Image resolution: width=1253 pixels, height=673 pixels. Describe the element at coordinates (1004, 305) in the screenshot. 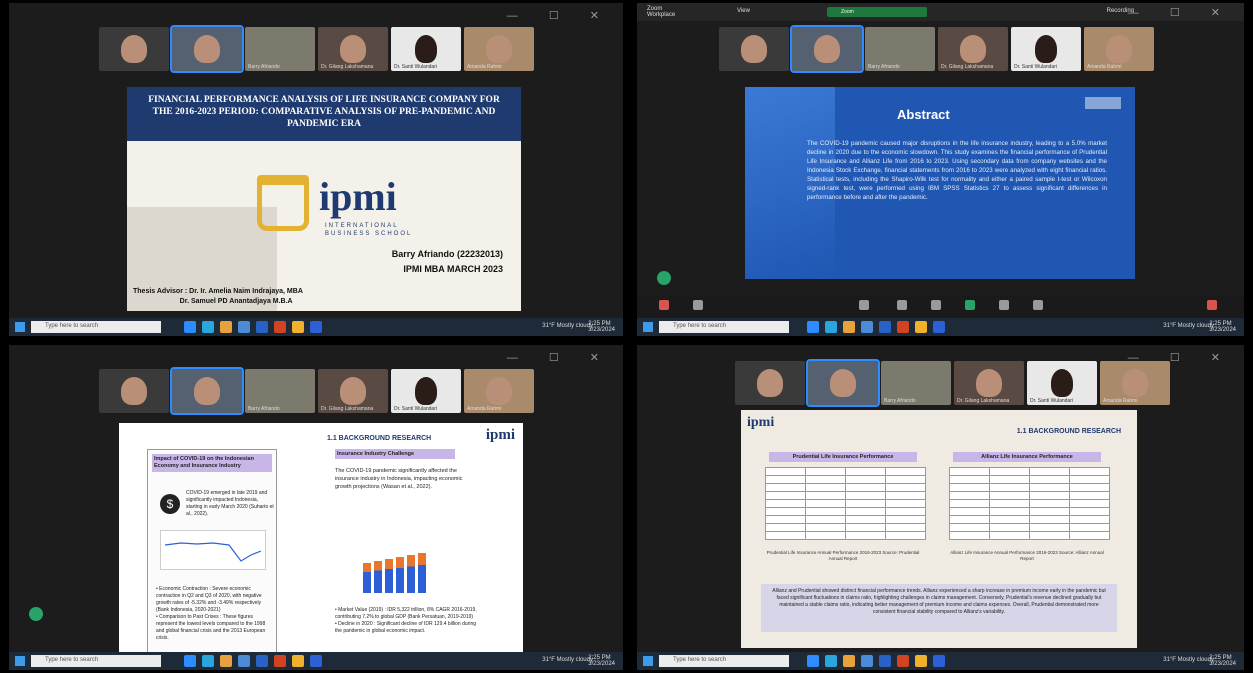

I see `apps-icon` at that location.